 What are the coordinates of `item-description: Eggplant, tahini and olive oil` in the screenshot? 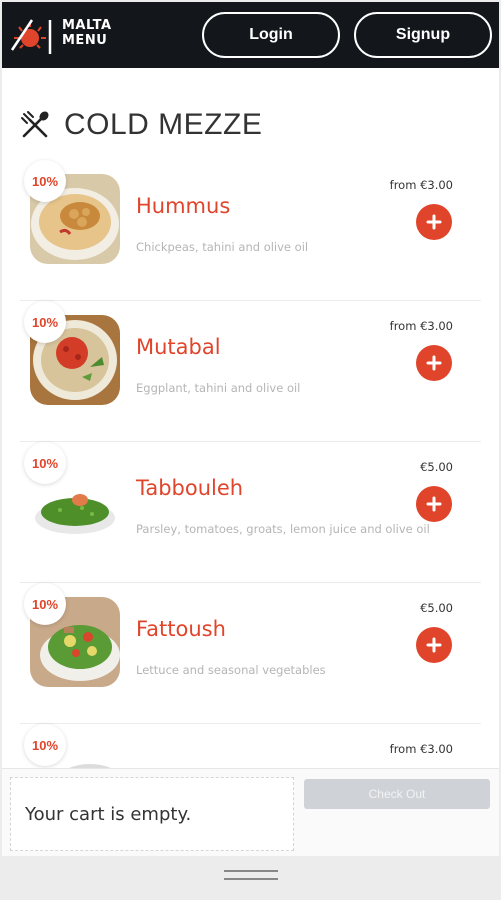 It's located at (218, 388).